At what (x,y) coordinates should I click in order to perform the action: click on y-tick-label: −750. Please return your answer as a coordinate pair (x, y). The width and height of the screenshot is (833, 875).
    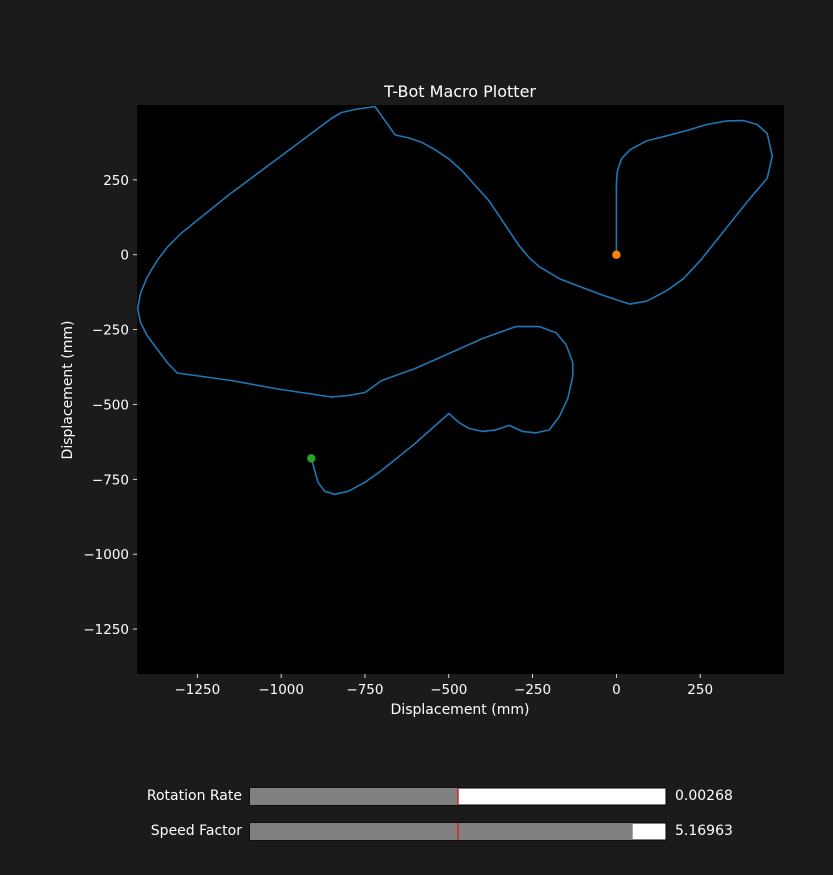
    Looking at the image, I should click on (110, 480).